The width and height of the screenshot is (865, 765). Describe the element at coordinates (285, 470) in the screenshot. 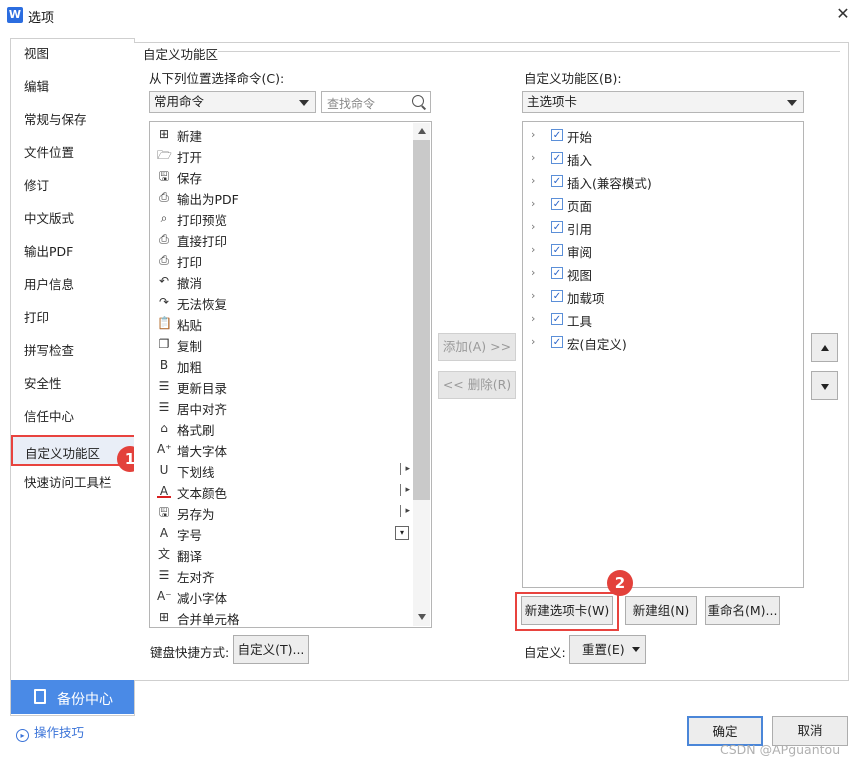

I see `command-list-item: U 下划线 ▸` at that location.